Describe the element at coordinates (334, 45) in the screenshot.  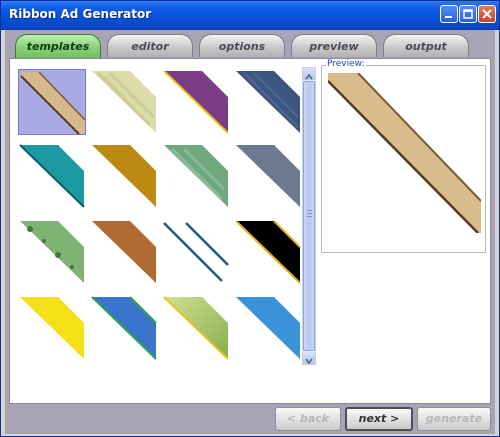
I see `tab-preview: preview` at that location.